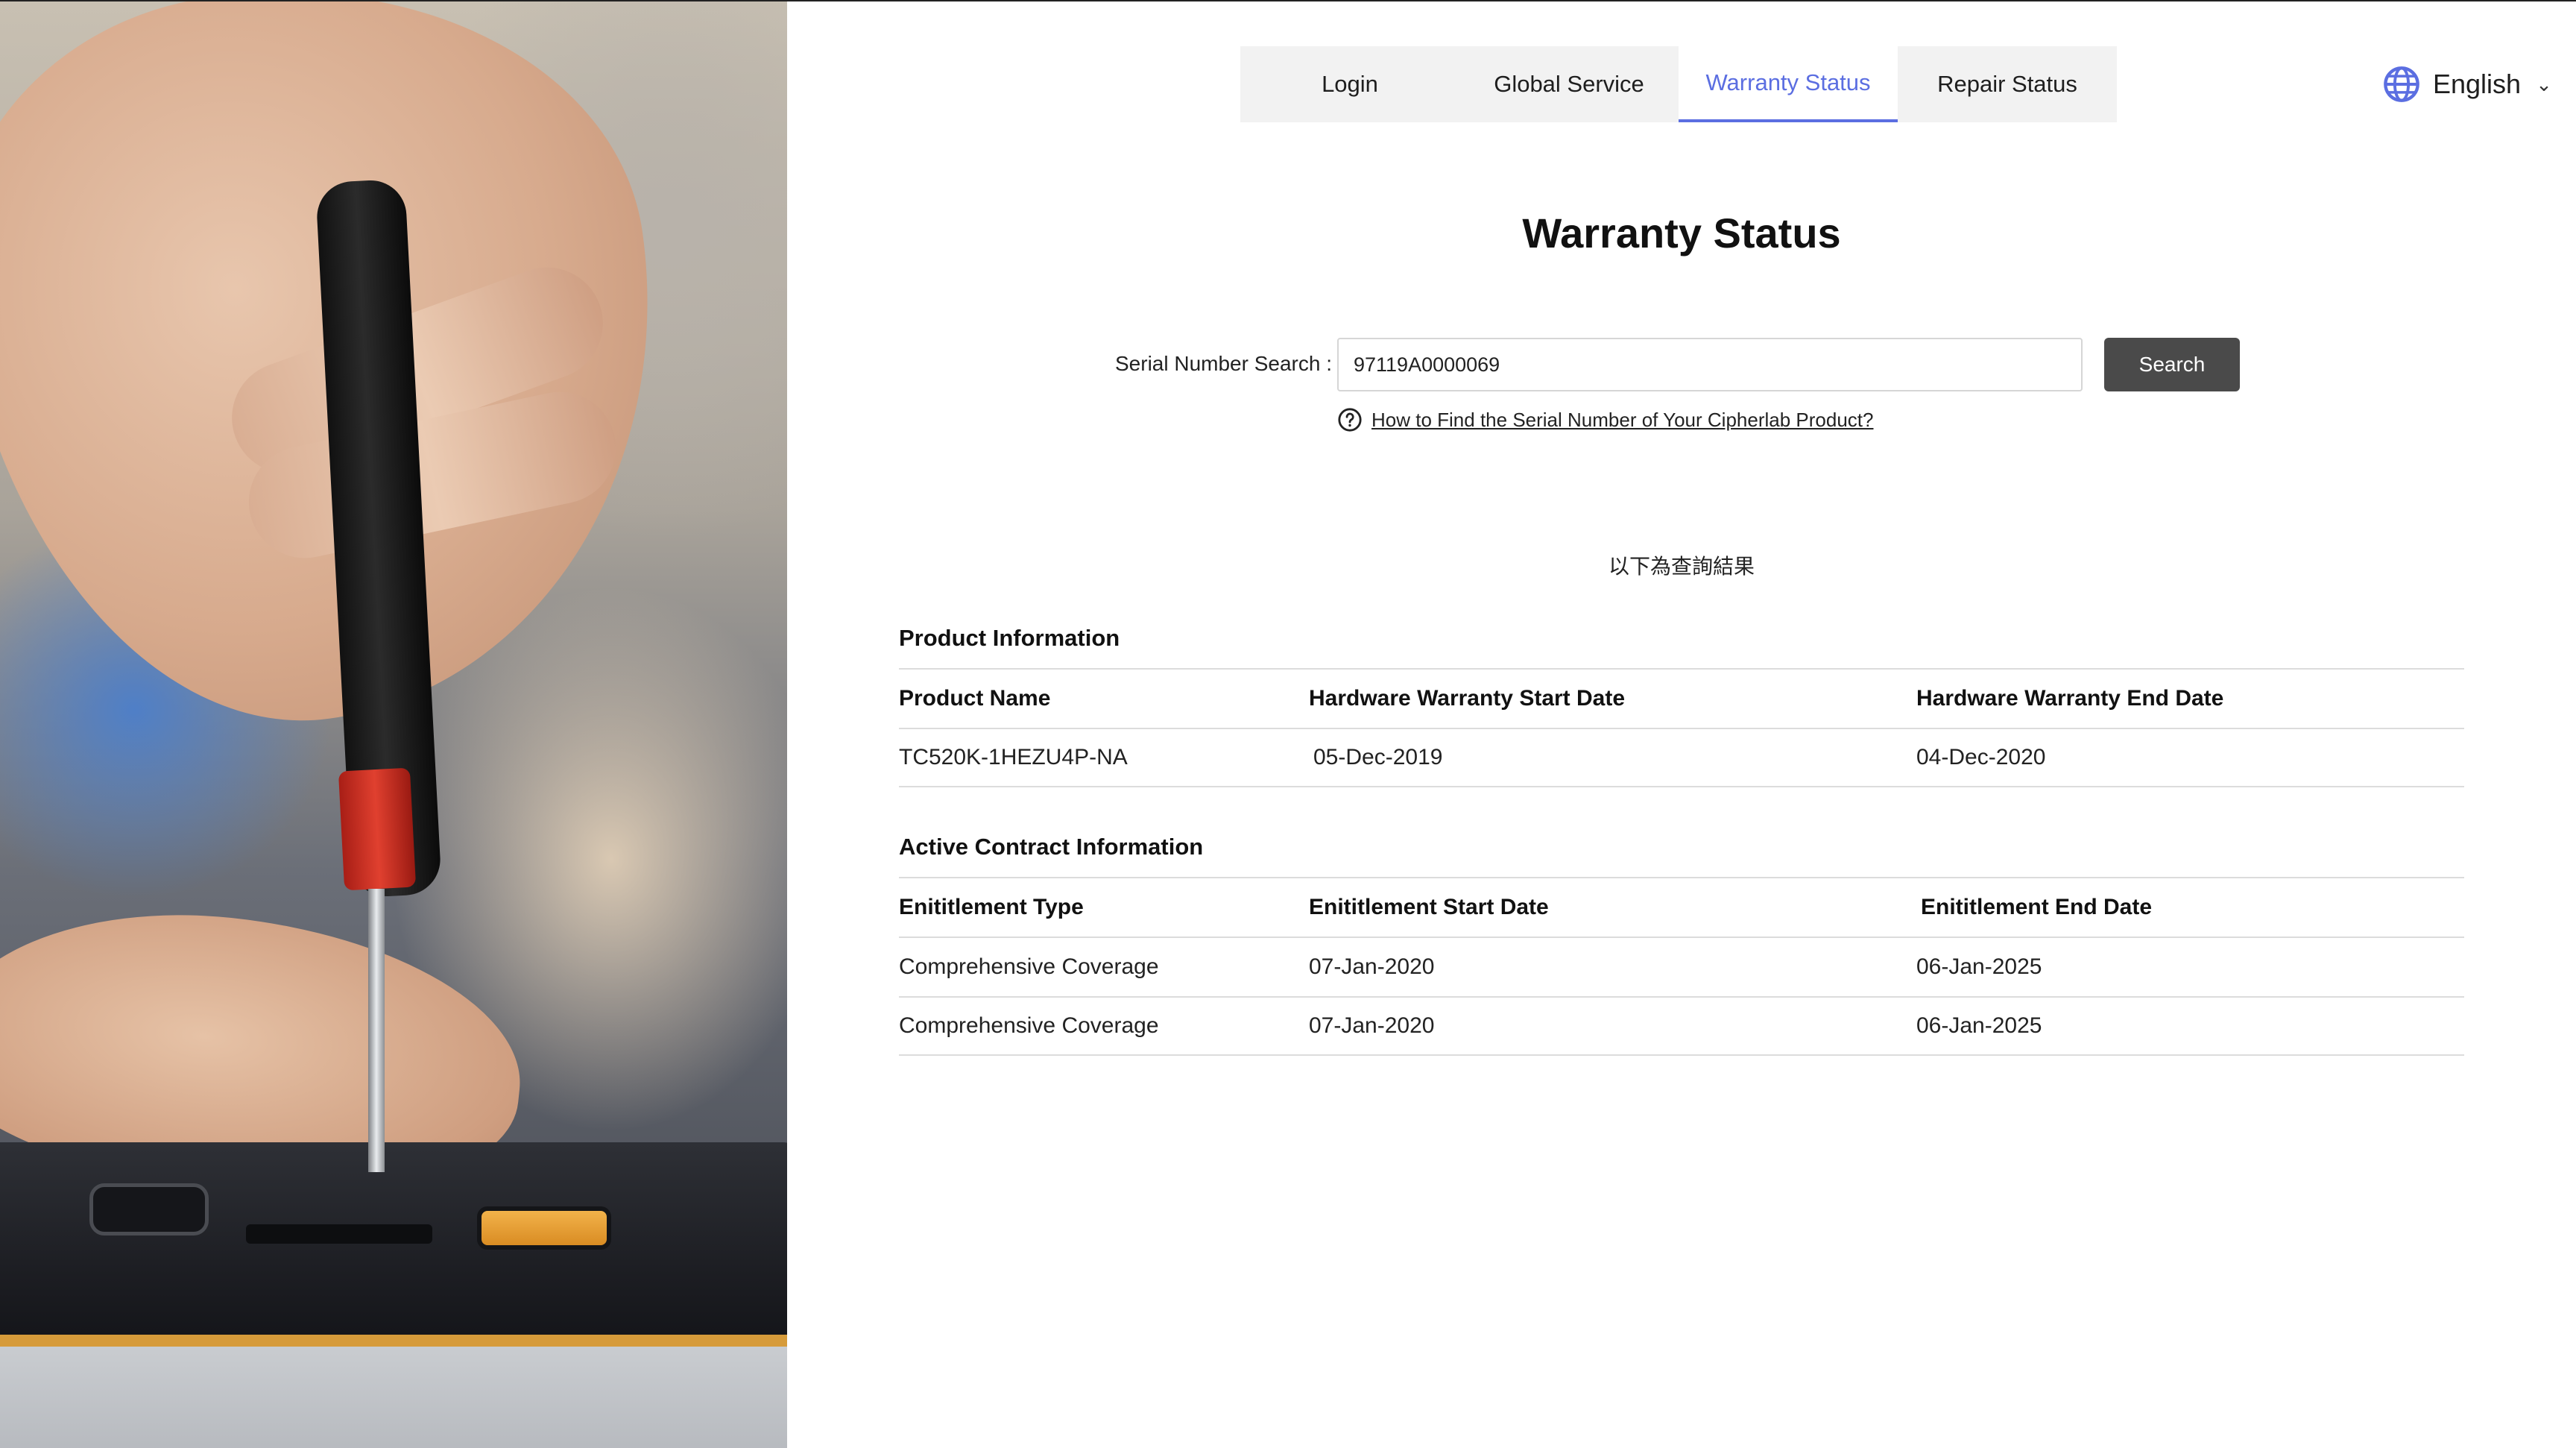 This screenshot has height=1448, width=2576. Describe the element at coordinates (2172, 364) in the screenshot. I see `search-button: Search` at that location.